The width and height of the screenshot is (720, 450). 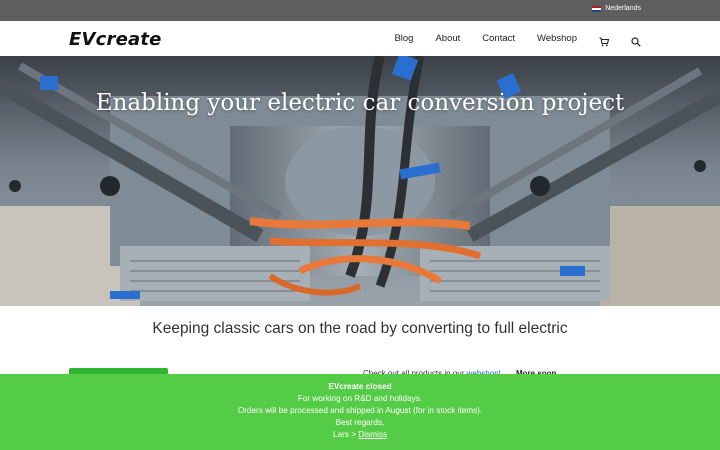 What do you see at coordinates (597, 8) in the screenshot?
I see `netherlands-flag-icon` at bounding box center [597, 8].